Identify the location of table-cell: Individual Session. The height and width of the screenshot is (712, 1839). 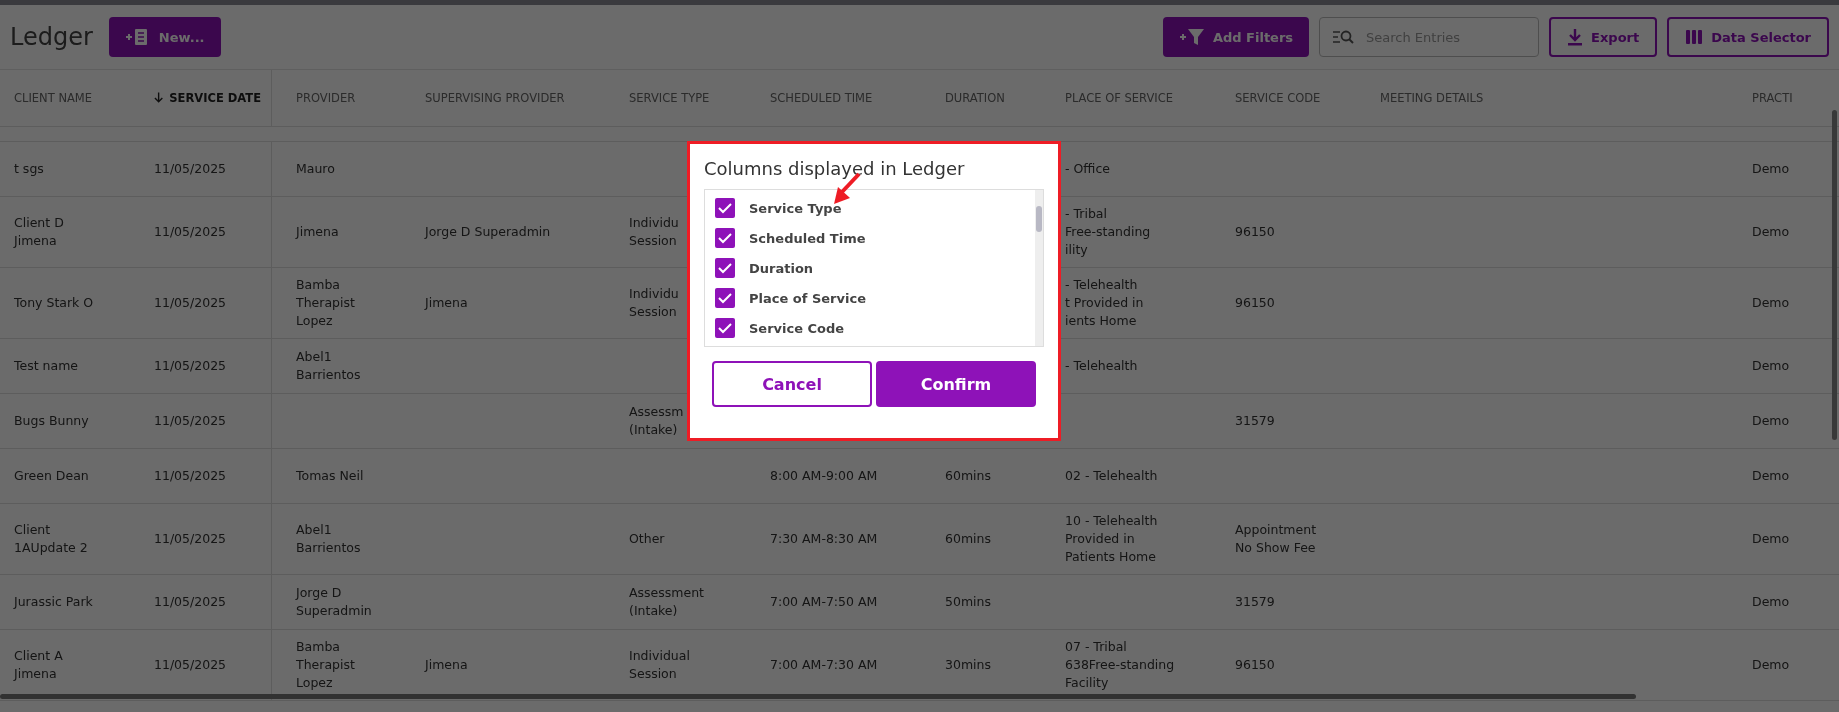
(659, 665).